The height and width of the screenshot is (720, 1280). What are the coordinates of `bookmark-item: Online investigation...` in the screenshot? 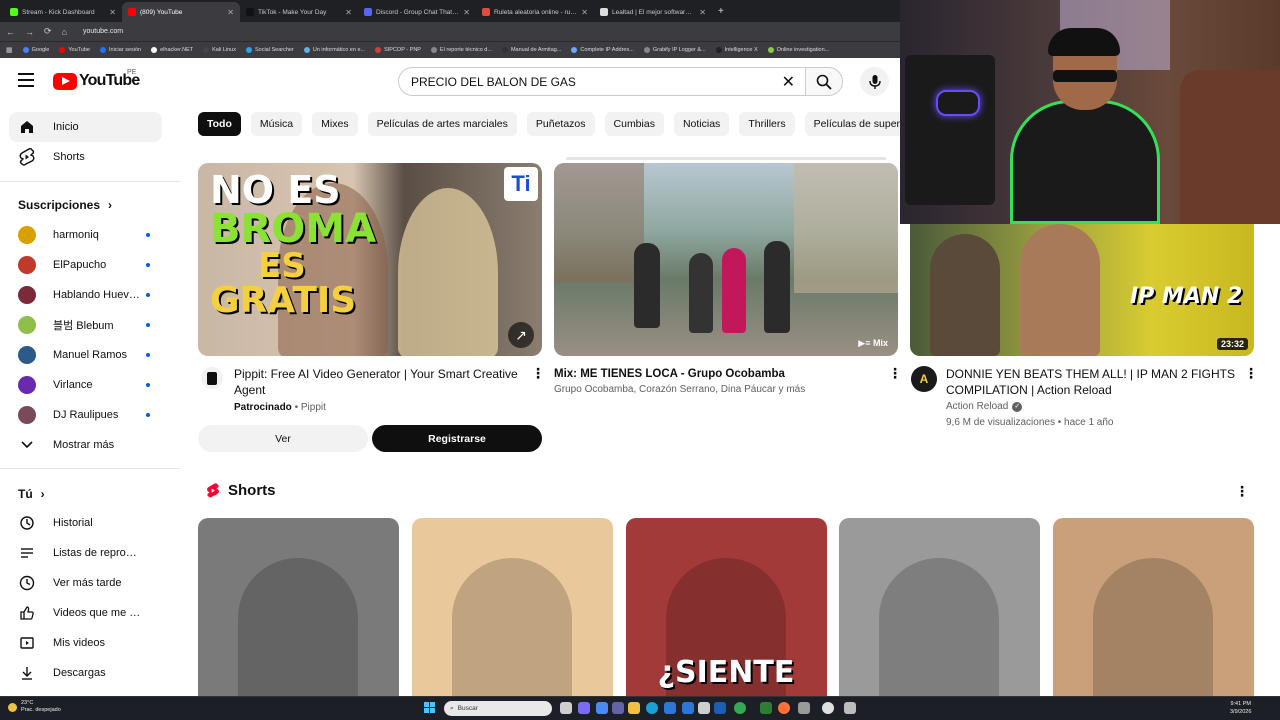 It's located at (798, 50).